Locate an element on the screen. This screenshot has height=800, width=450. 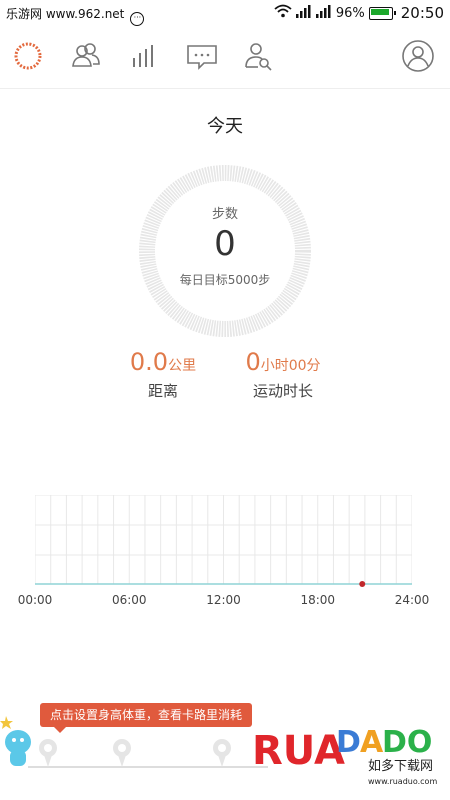
status-bar: 乐游网 www.962.net ··· 96% 20:50 is located at coordinates (225, 13).